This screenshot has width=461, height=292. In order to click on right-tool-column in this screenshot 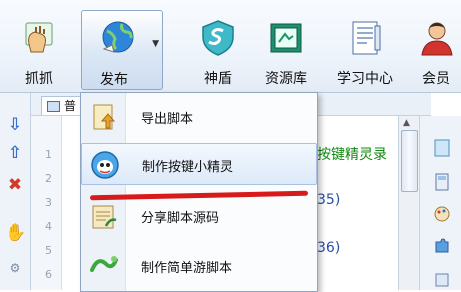, I will do `click(440, 203)`.